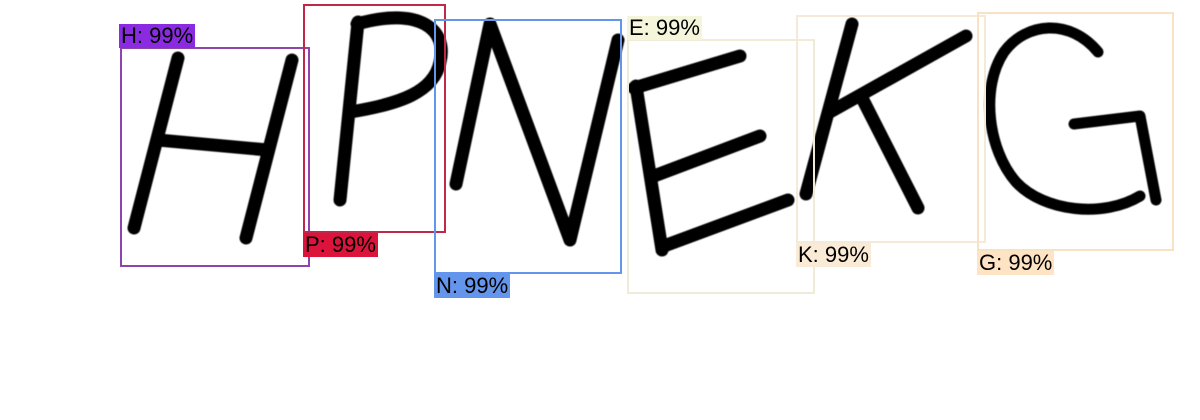 Image resolution: width=1200 pixels, height=420 pixels. I want to click on detection-box-k, so click(891, 129).